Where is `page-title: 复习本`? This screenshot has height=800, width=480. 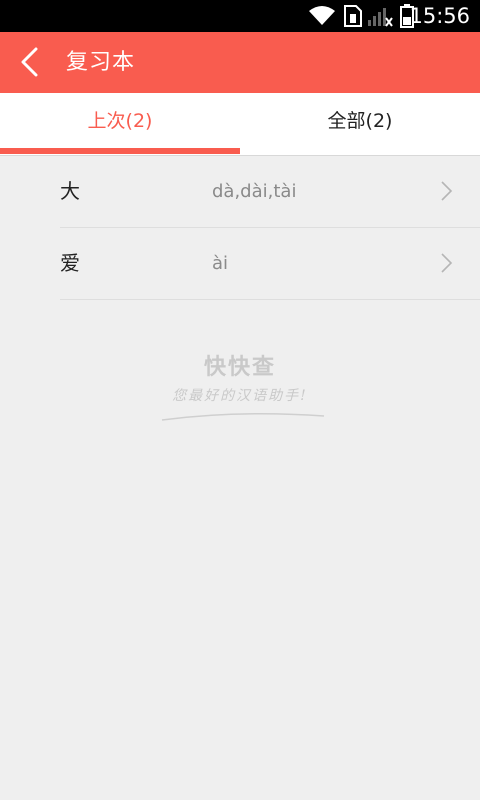 page-title: 复习本 is located at coordinates (101, 62).